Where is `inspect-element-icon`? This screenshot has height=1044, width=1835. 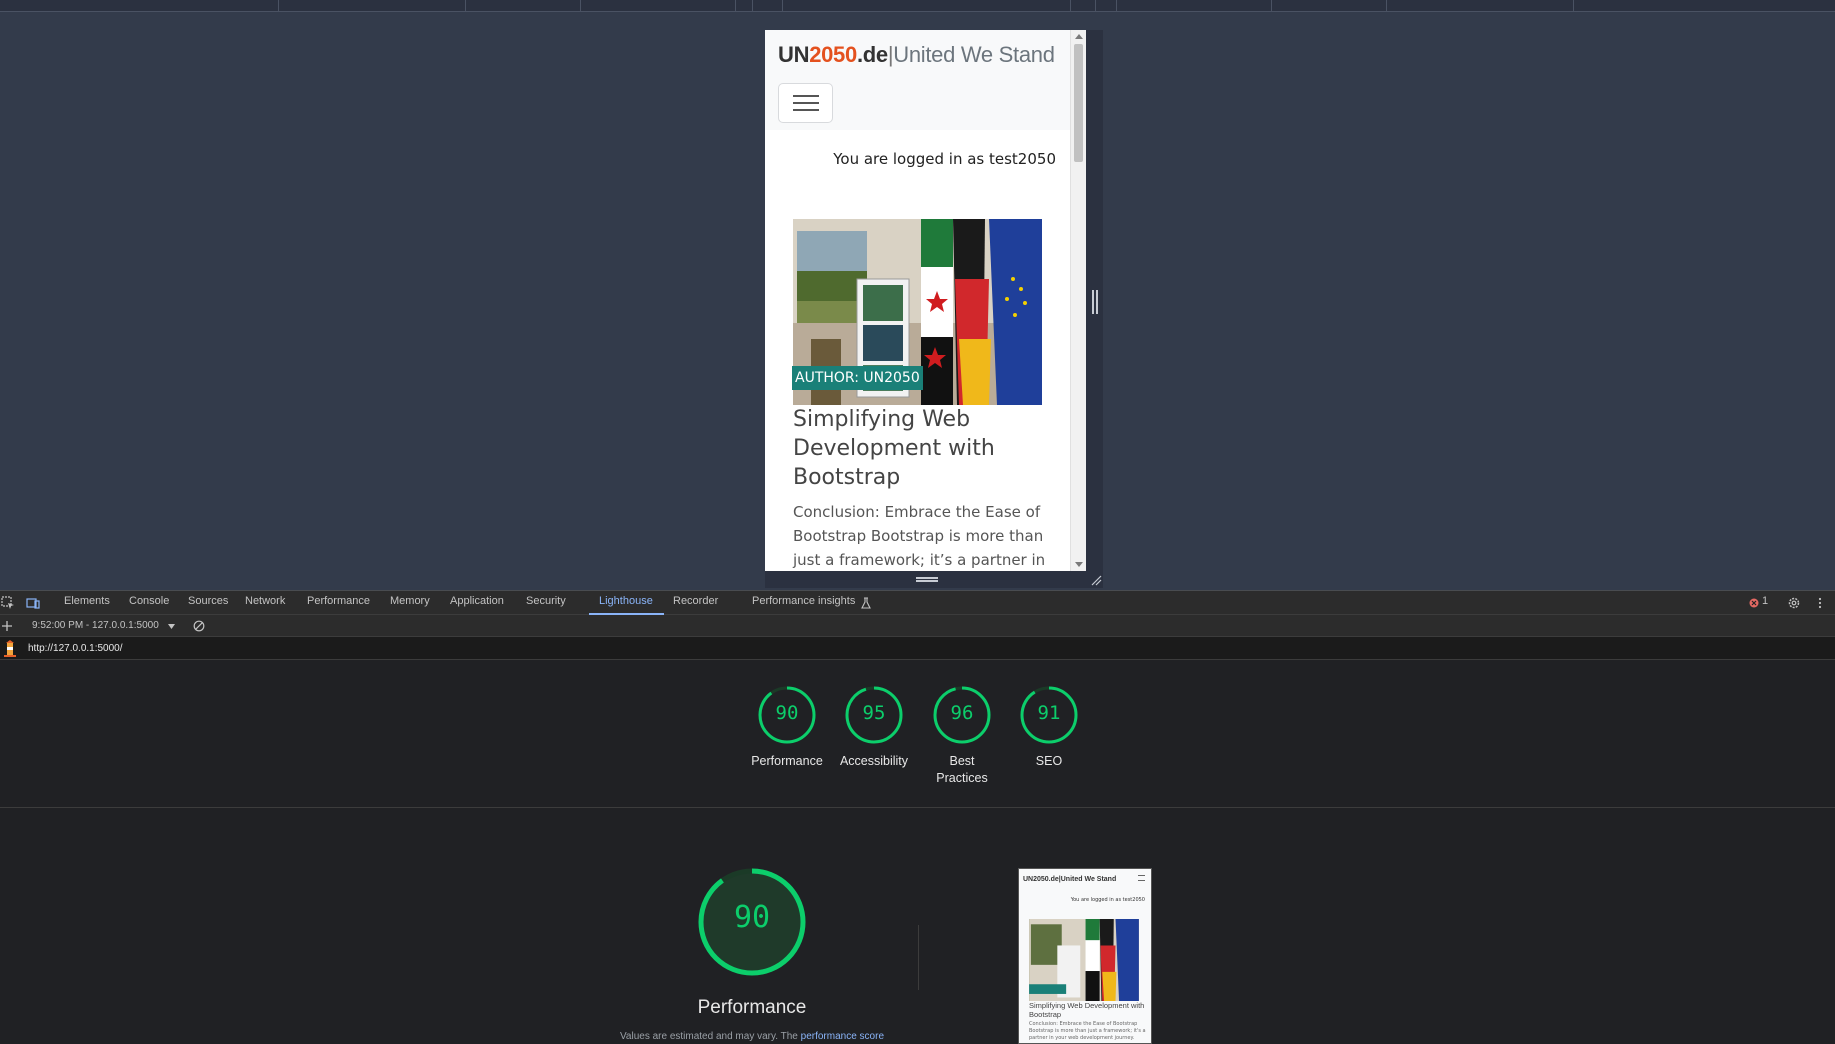 inspect-element-icon is located at coordinates (8, 603).